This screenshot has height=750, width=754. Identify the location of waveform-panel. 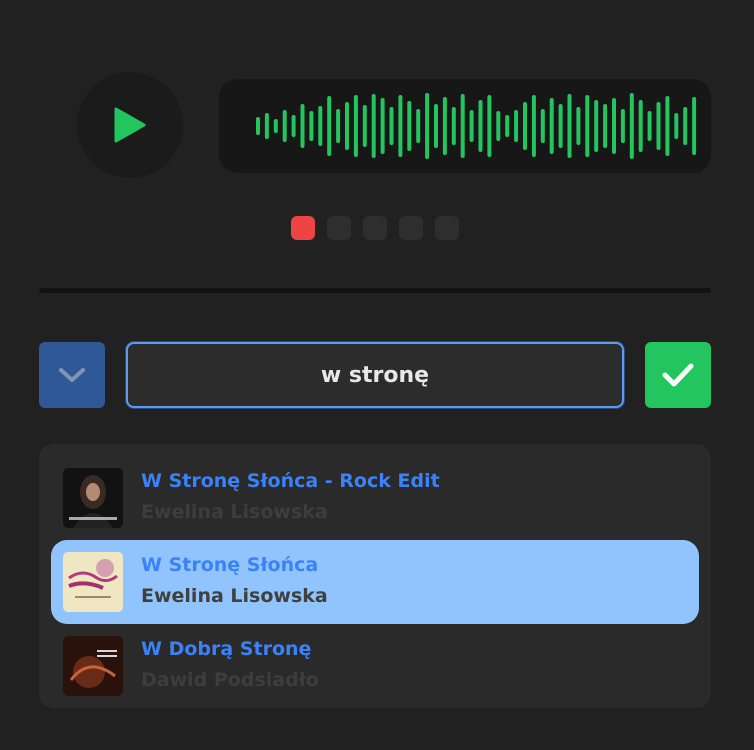
(465, 126).